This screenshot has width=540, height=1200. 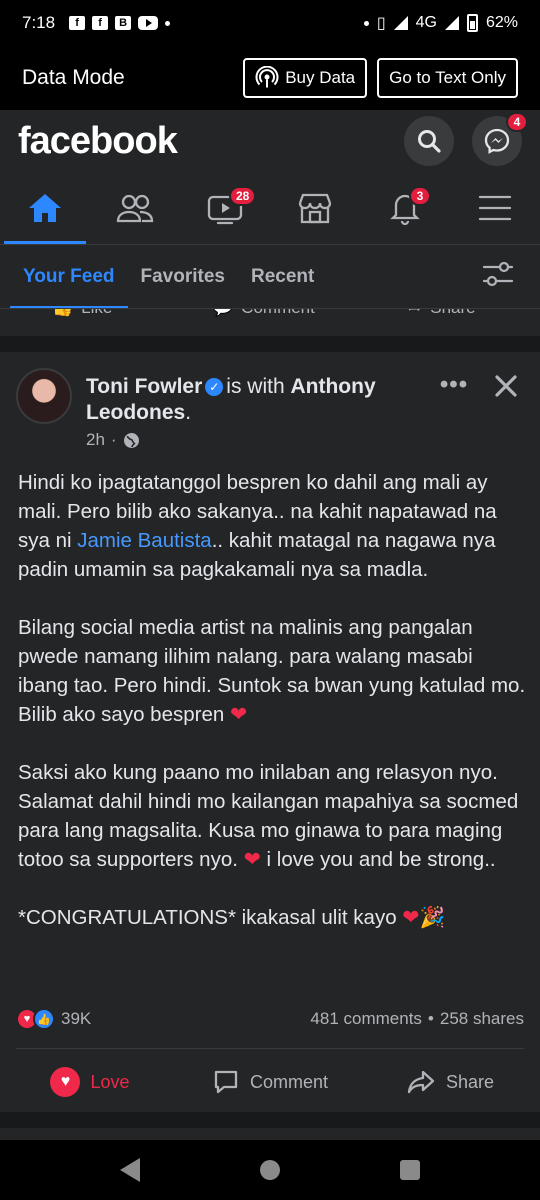 What do you see at coordinates (123, 23) in the screenshot?
I see `b-notification-icon: B` at bounding box center [123, 23].